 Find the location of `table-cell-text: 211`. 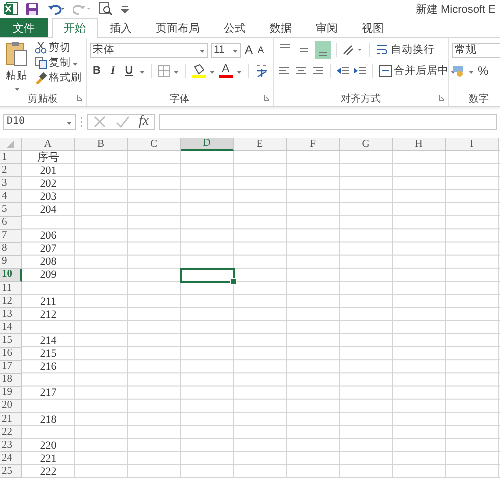

table-cell-text: 211 is located at coordinates (48, 301).